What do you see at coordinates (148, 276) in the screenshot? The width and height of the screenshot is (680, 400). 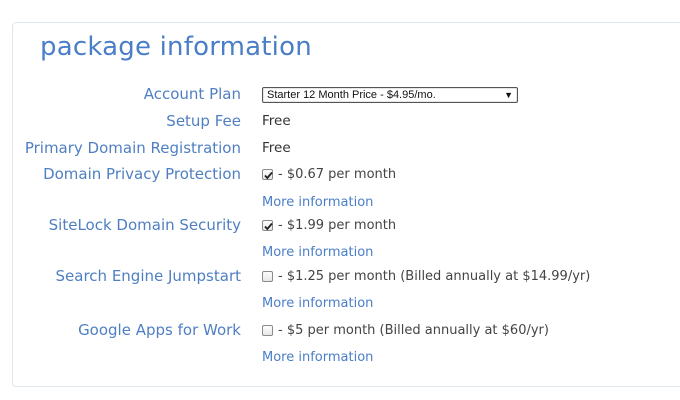 I see `search-engine-label: Search Engine Jumpstart` at bounding box center [148, 276].